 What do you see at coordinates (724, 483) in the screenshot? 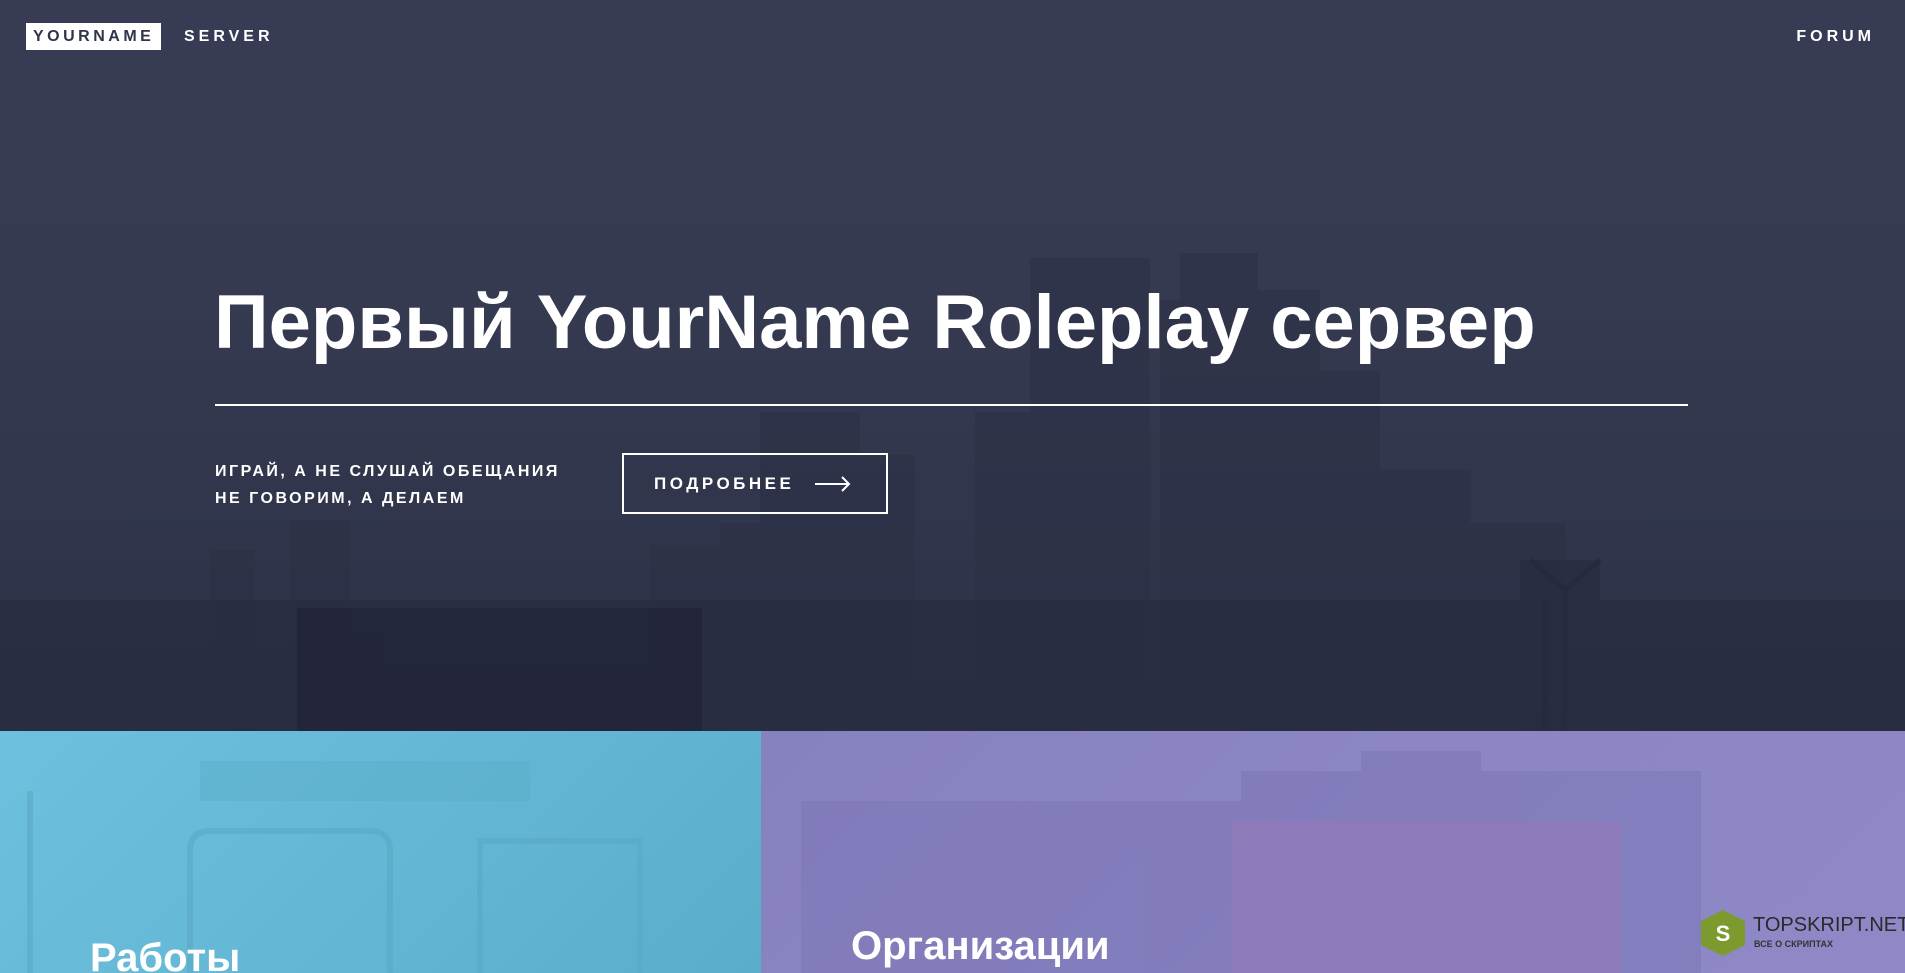
I see `more-button-label: ПОДРОБНЕЕ` at bounding box center [724, 483].